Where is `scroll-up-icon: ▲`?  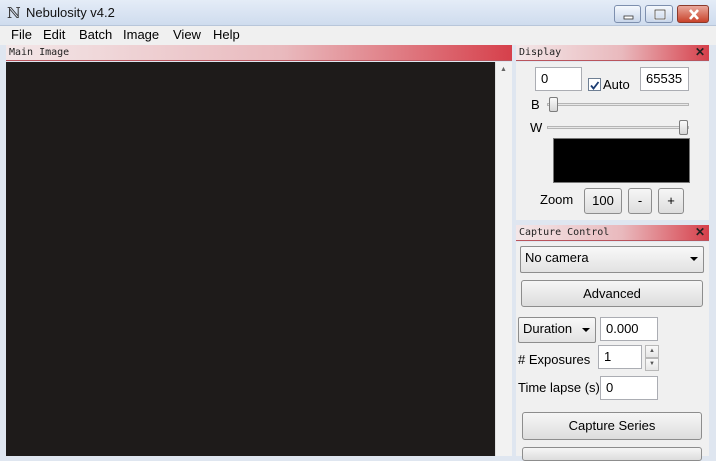
scroll-up-icon: ▲ is located at coordinates (503, 69).